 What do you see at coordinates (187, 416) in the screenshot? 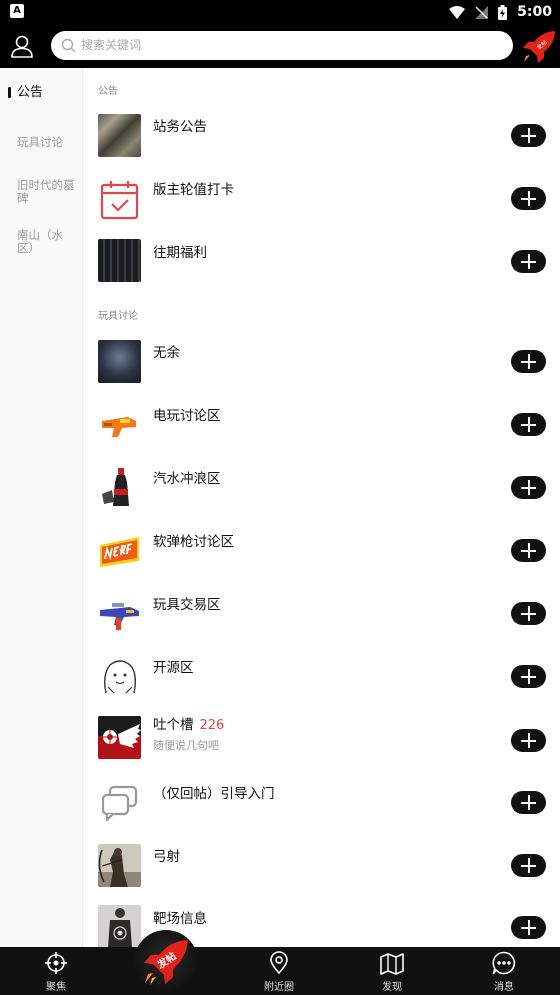
I see `forum-name: 电玩讨论区` at bounding box center [187, 416].